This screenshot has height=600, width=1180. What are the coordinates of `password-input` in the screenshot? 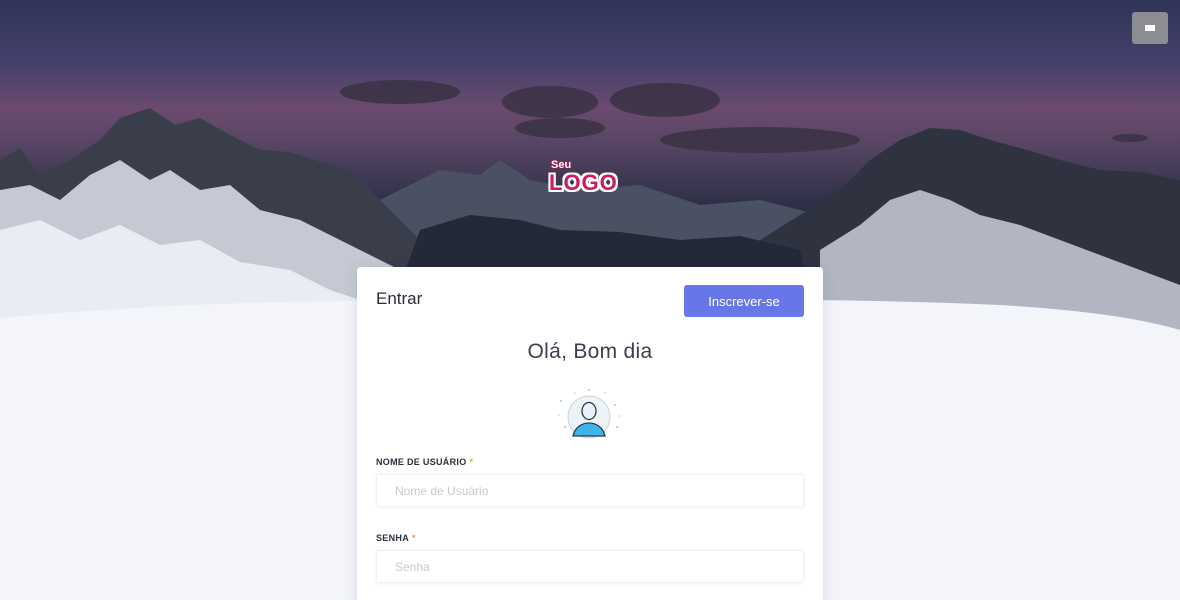 It's located at (590, 566).